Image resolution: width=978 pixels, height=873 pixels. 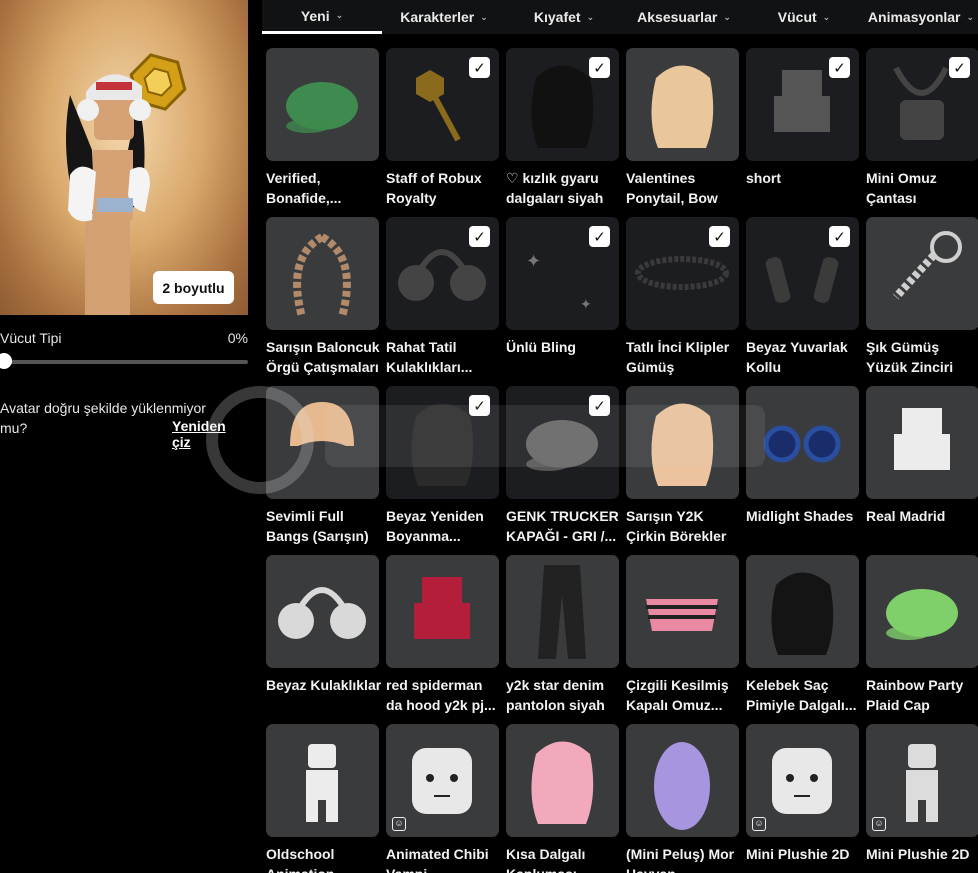 What do you see at coordinates (444, 17) in the screenshot?
I see `tab-karakterler: Karakterler ⌄` at bounding box center [444, 17].